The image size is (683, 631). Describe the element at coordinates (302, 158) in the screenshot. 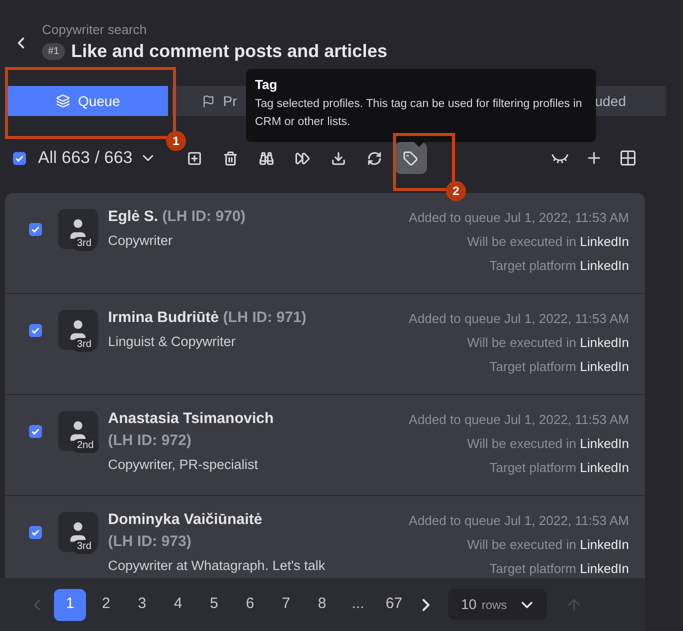

I see `fast-forward-icon` at that location.